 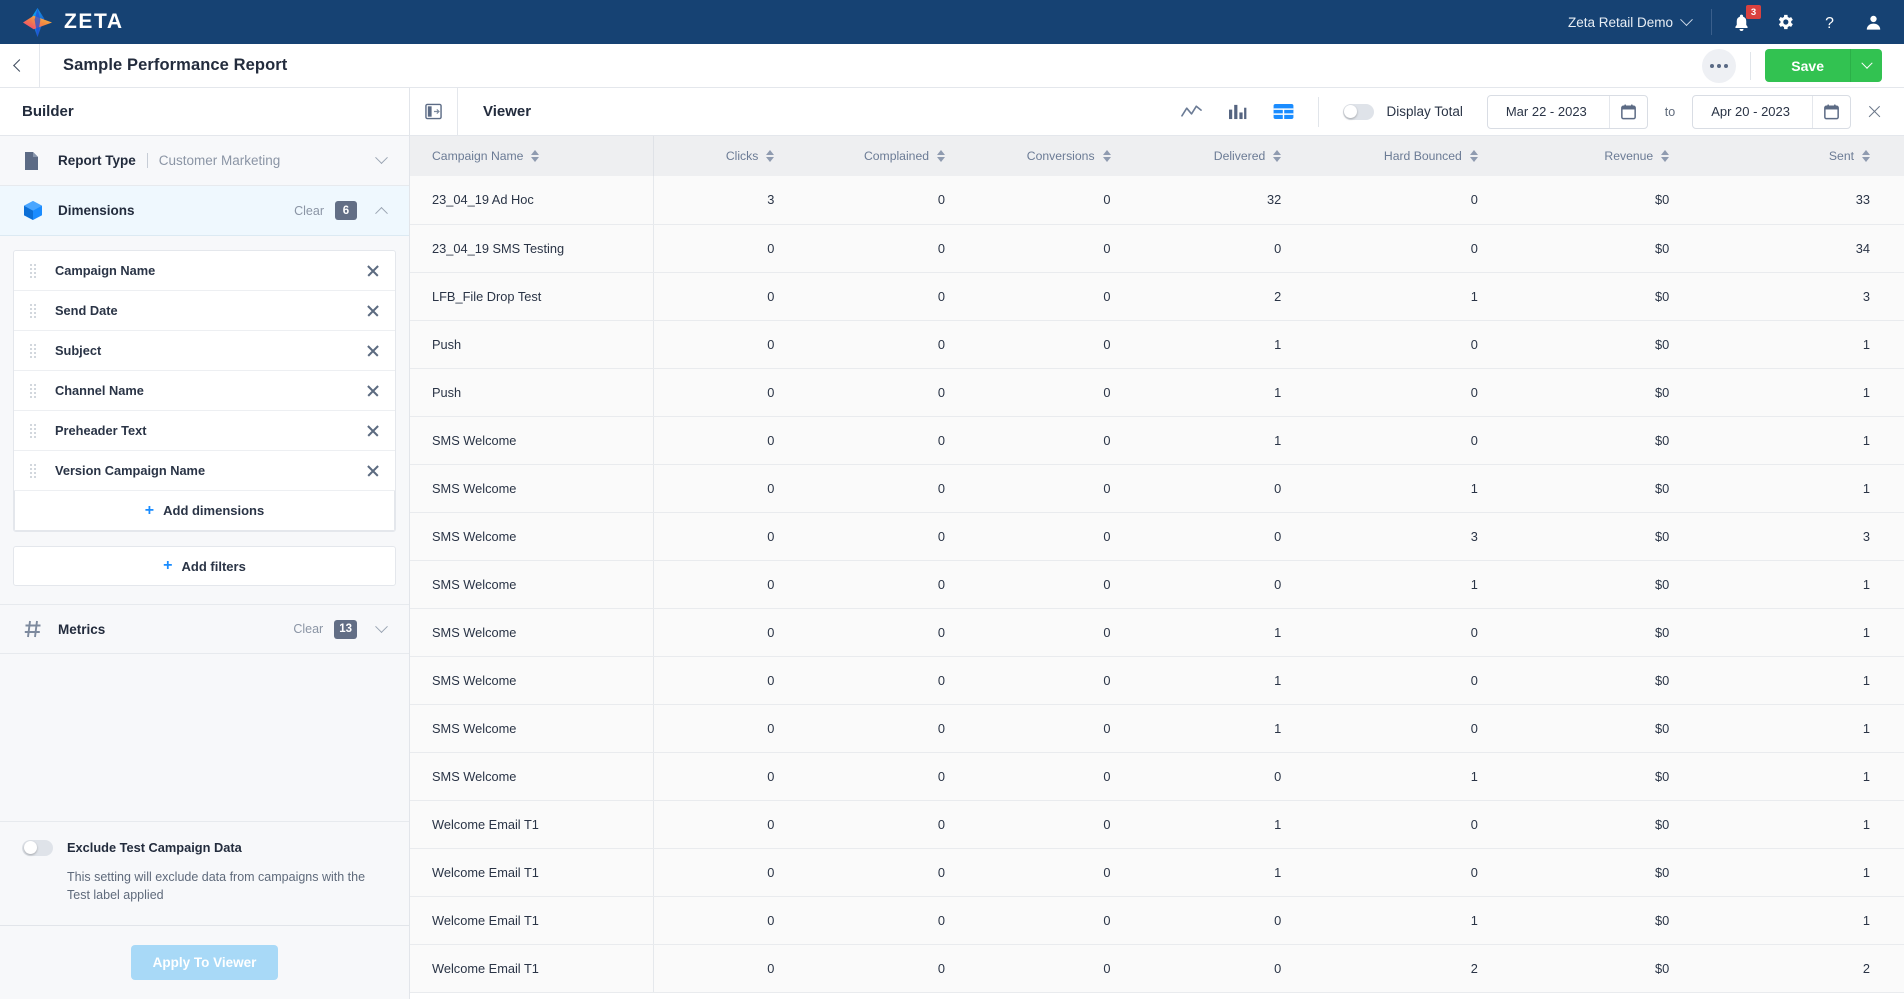 What do you see at coordinates (214, 510) in the screenshot?
I see `add-dimensions-label: Add dimensions` at bounding box center [214, 510].